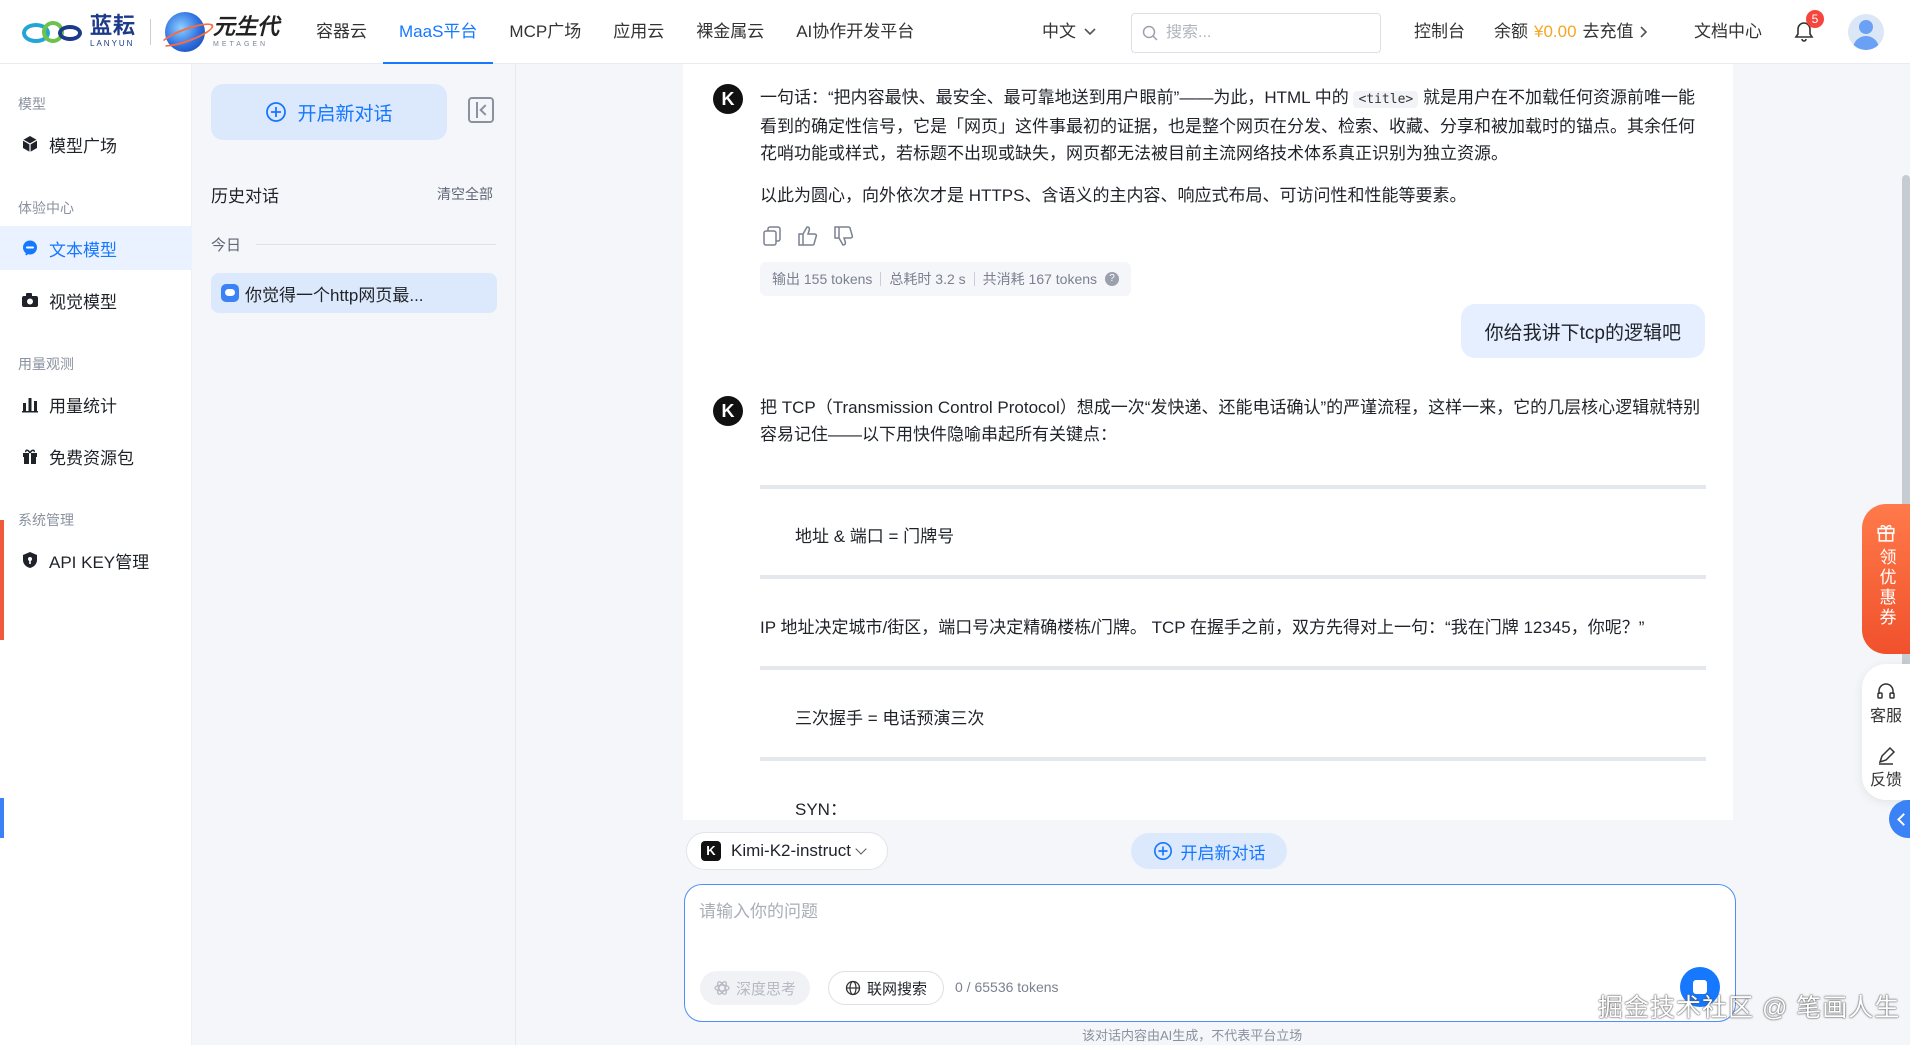 The height and width of the screenshot is (1045, 1910). I want to click on metagen-logo: 元生代 METAGEN, so click(222, 31).